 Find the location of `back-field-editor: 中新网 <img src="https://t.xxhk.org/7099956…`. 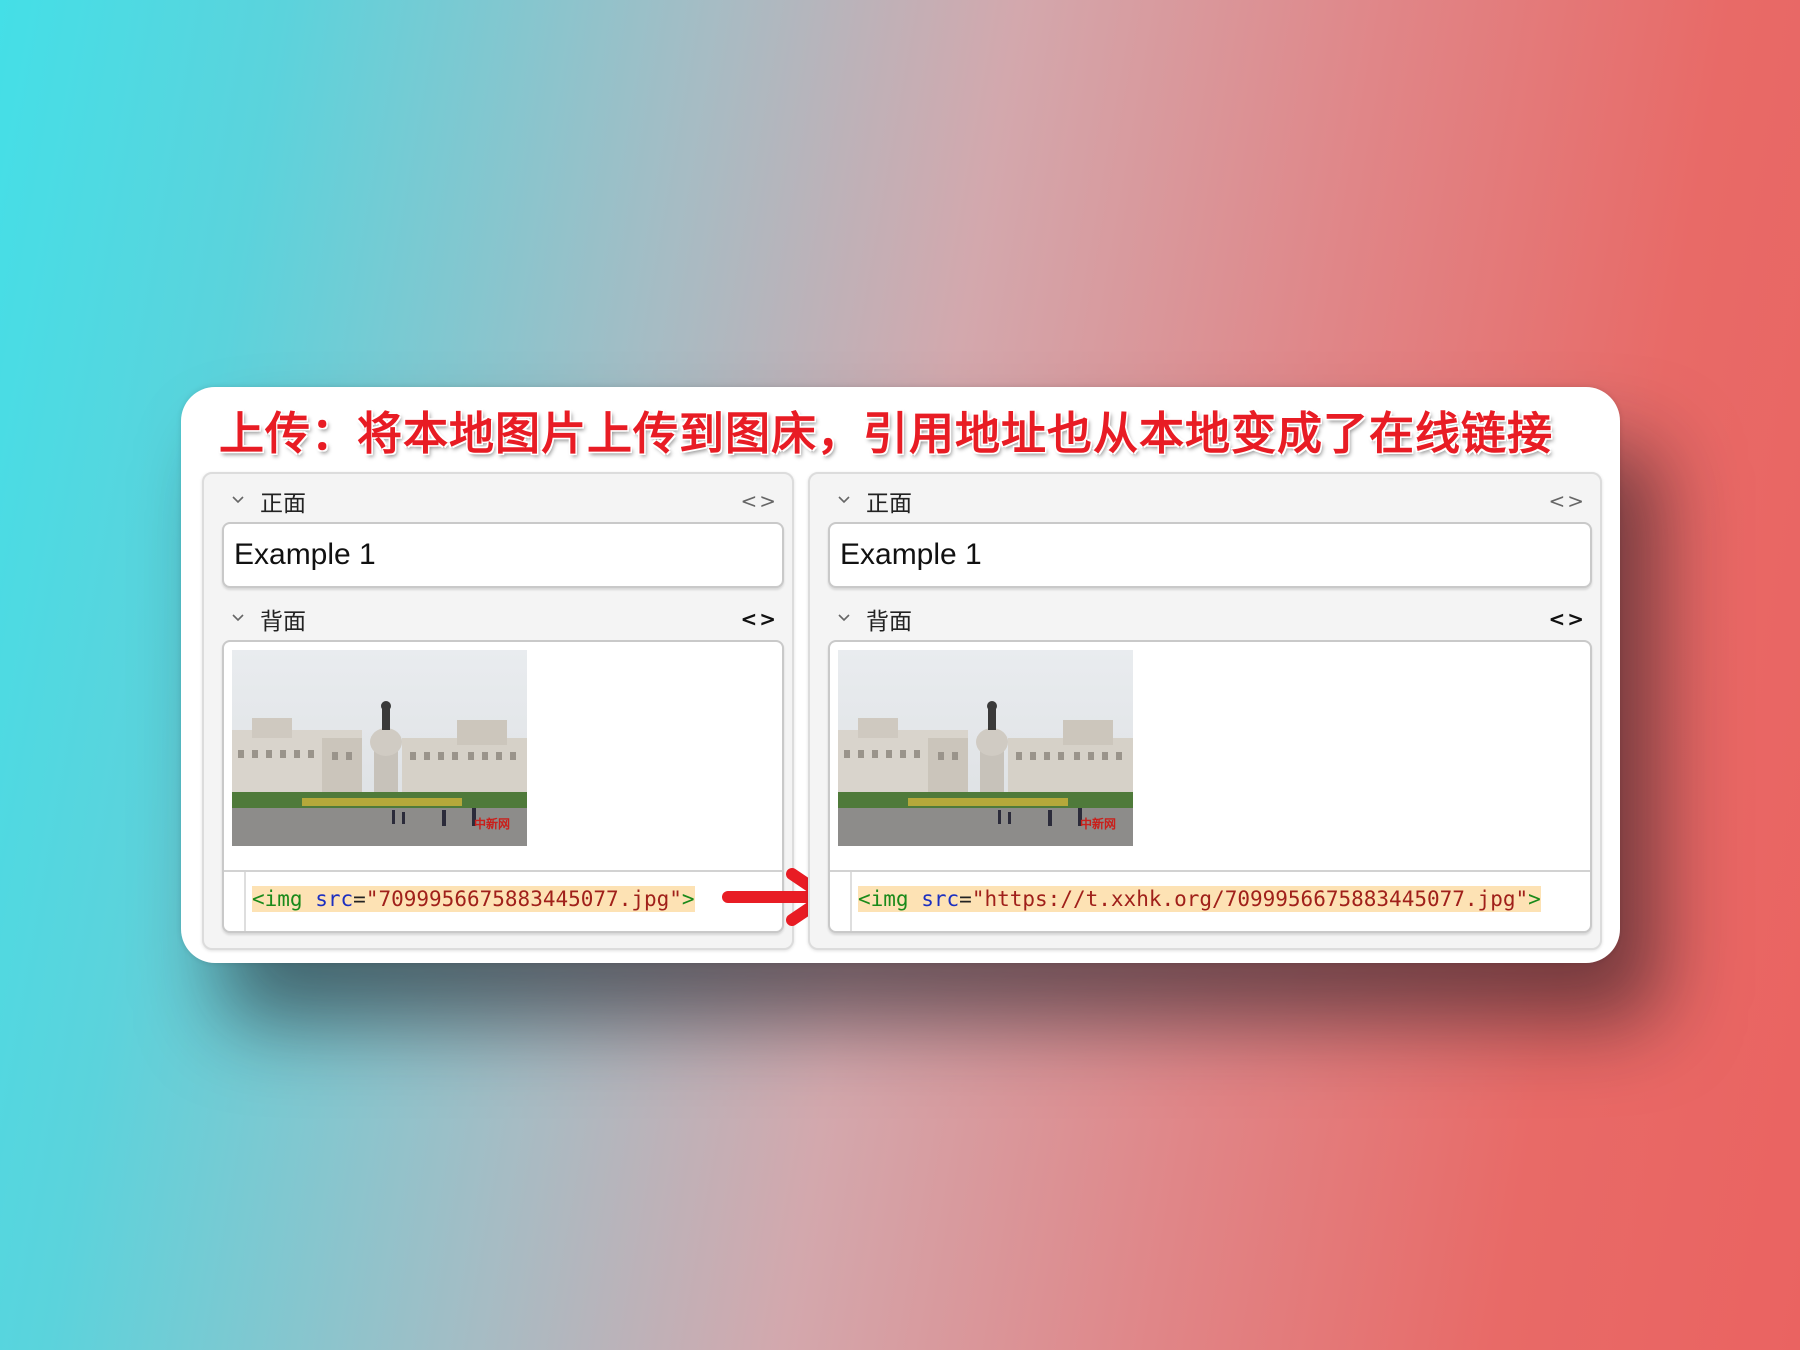

back-field-editor: 中新网 <img src="https://t.xxhk.org/7099956… is located at coordinates (1210, 786).